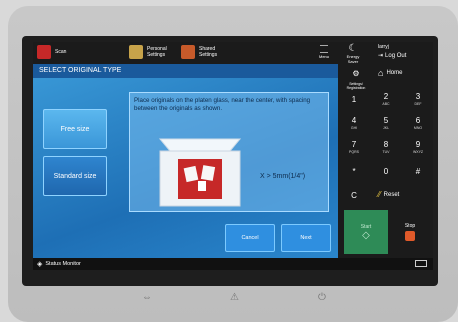 This screenshot has height=322, width=458. I want to click on key-7: 7 PQRS, so click(354, 147).